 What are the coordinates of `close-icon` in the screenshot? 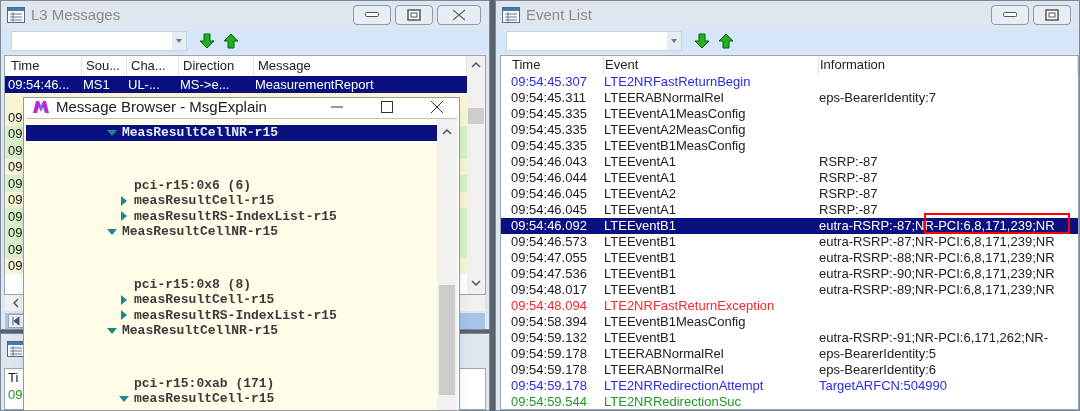 It's located at (459, 15).